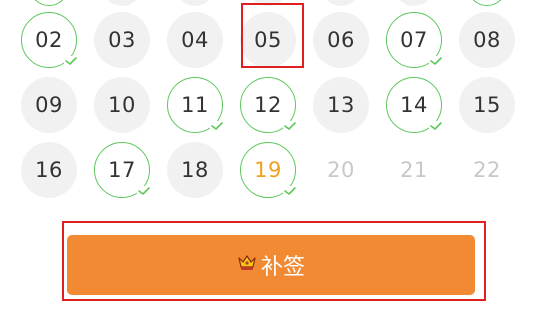  I want to click on day-cell: 09, so click(49, 105).